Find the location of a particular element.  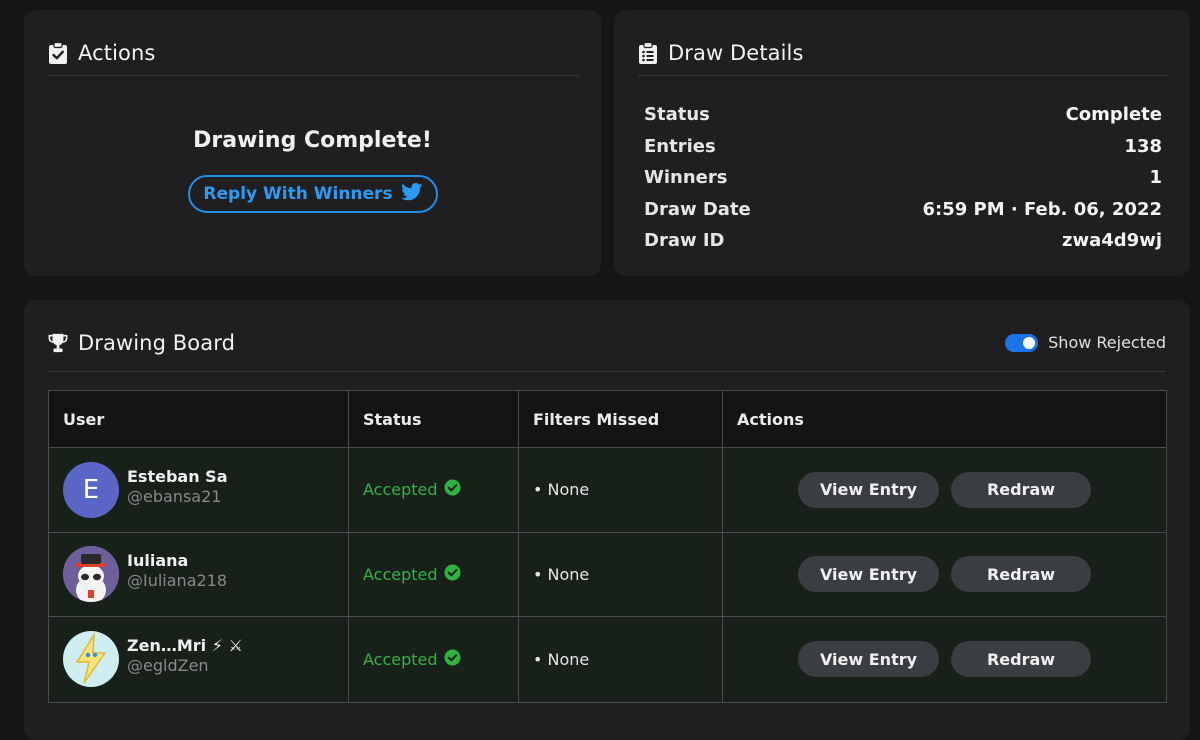

user-text: Esteban Sa @ebansa21 is located at coordinates (177, 487).